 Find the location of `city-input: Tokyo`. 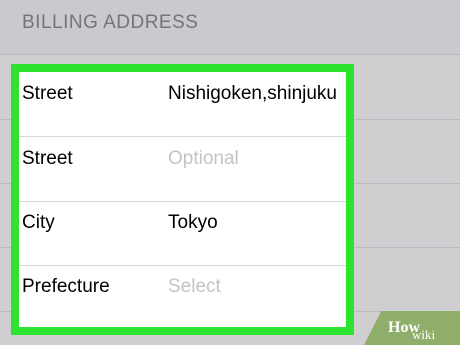

city-input: Tokyo is located at coordinates (257, 223).